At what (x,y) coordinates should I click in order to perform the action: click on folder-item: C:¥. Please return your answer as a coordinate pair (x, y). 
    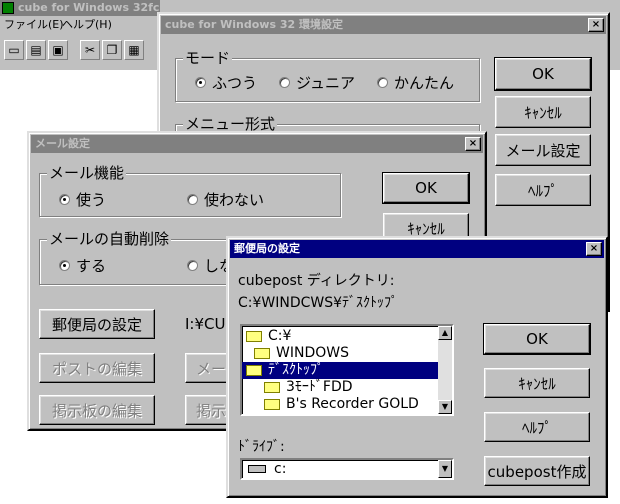
    Looking at the image, I should click on (268, 336).